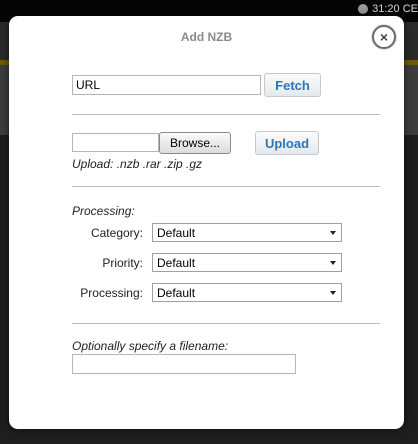  What do you see at coordinates (247, 262) in the screenshot?
I see `priority-select: Default` at bounding box center [247, 262].